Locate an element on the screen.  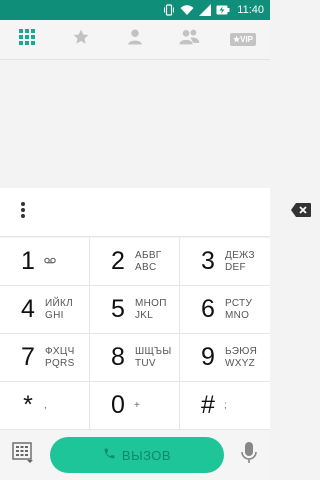
key-sub: , is located at coordinates (45, 405).